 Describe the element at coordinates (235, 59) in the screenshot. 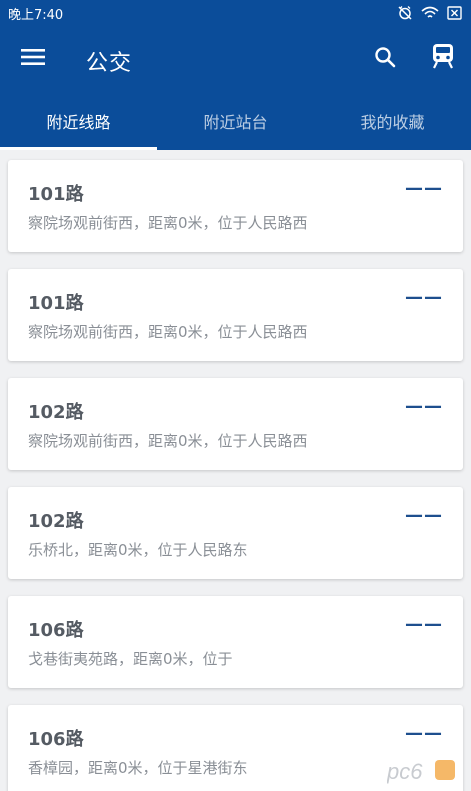

I see `toolbar: 公交` at that location.